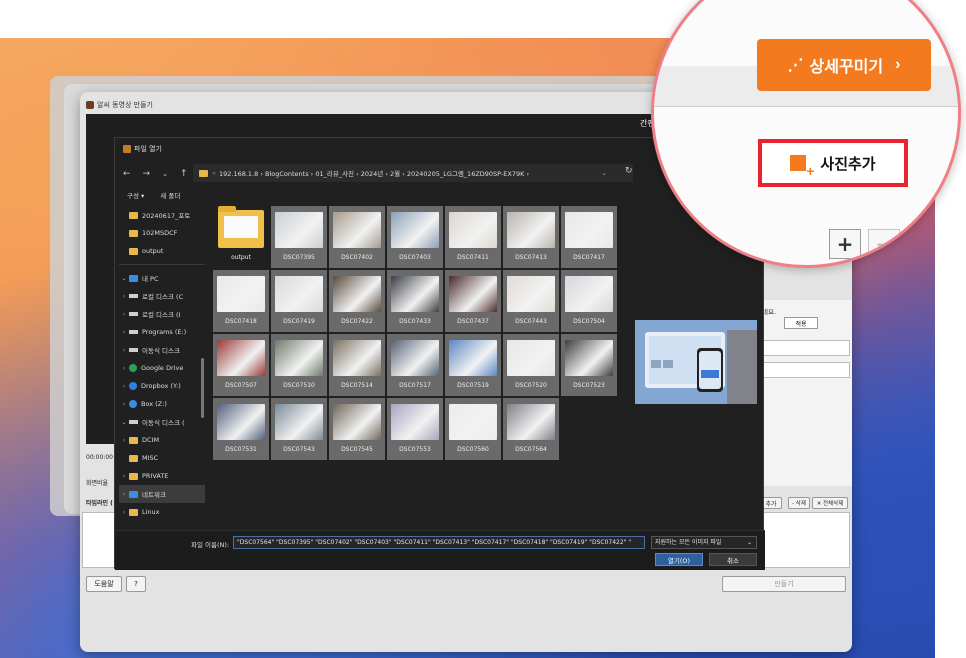  Describe the element at coordinates (531, 429) in the screenshot. I see `image-tile: DSC07564` at that location.